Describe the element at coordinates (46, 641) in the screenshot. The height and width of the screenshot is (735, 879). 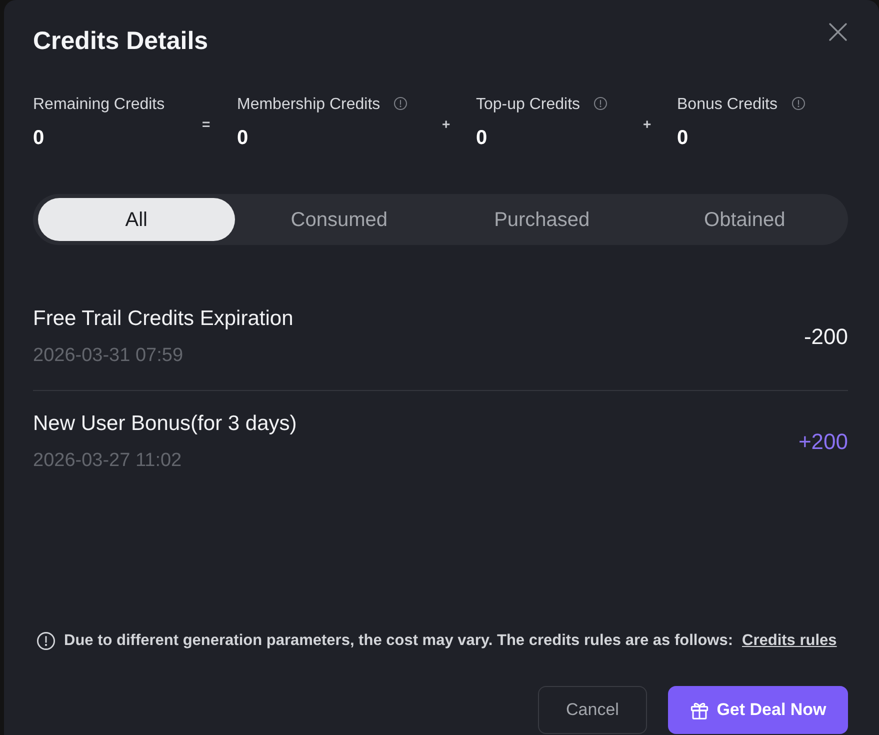
I see `info-icon` at that location.